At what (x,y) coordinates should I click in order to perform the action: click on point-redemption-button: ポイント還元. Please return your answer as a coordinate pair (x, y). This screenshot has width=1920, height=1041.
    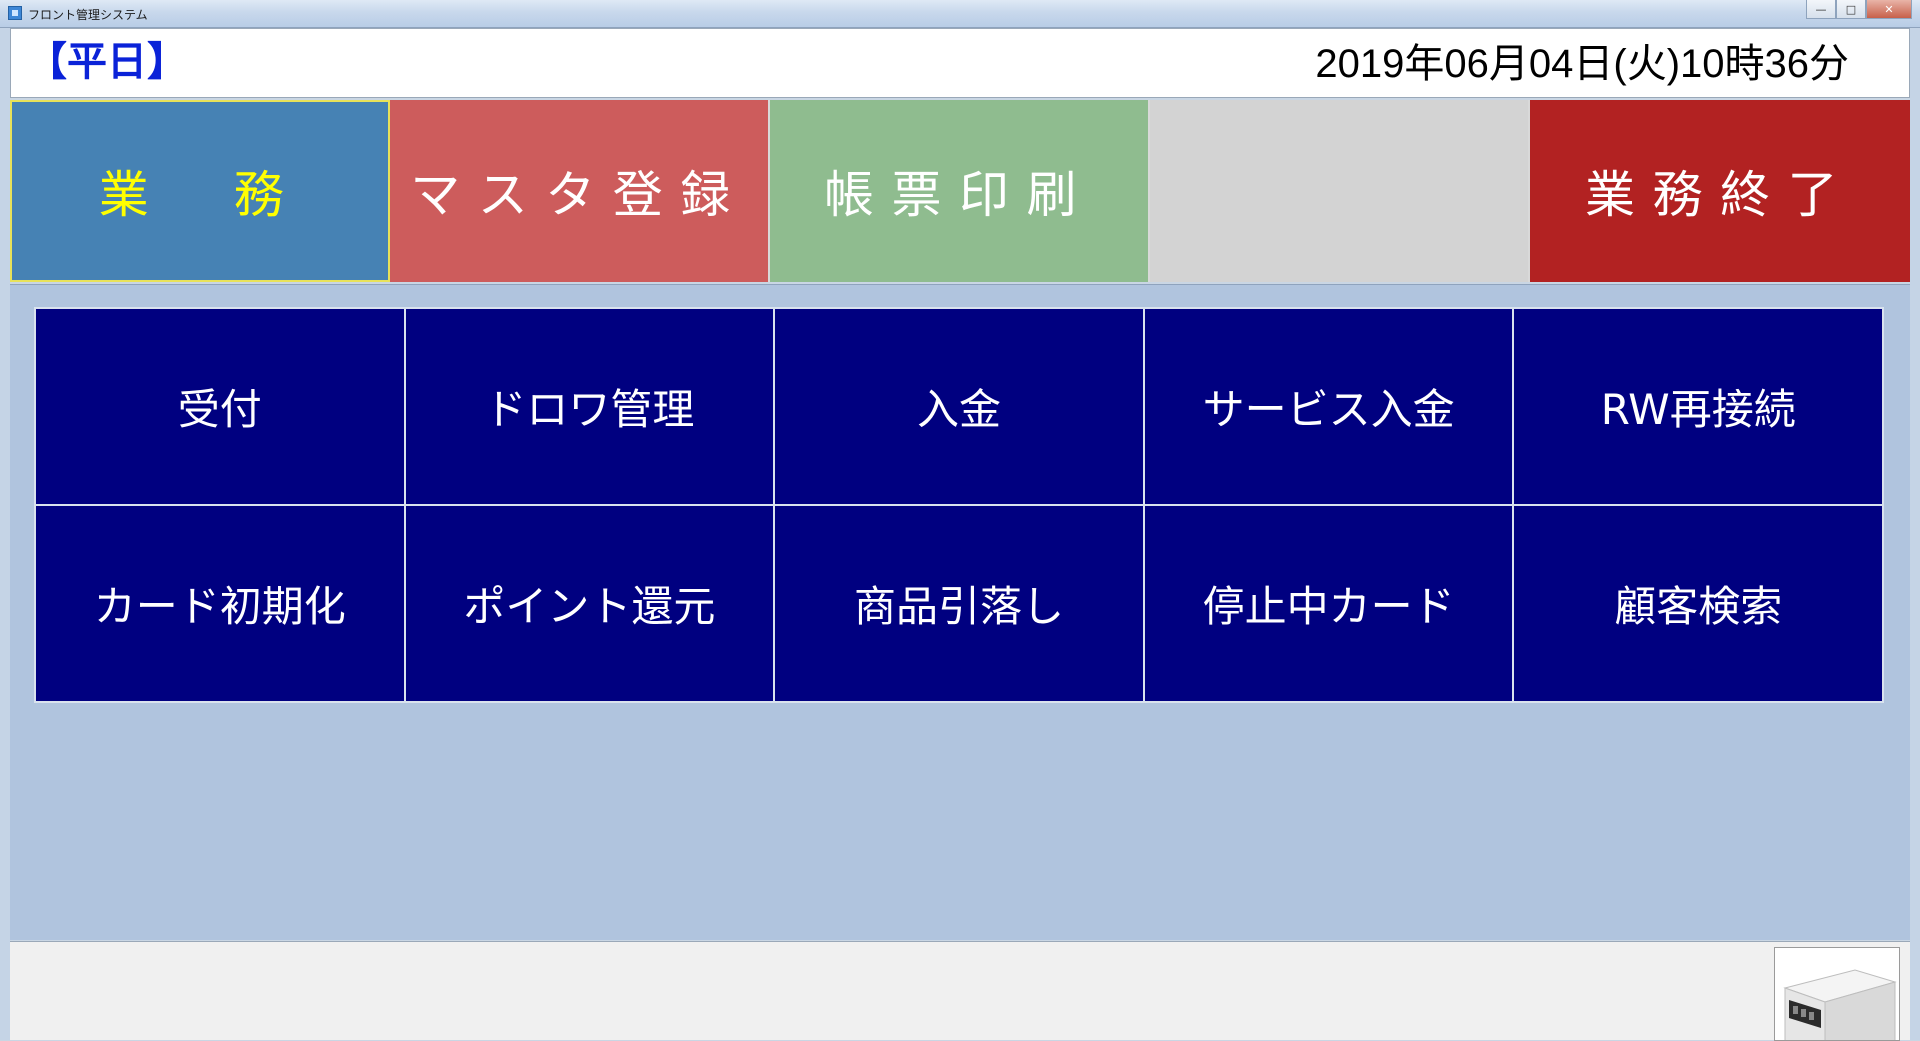
    Looking at the image, I should click on (589, 603).